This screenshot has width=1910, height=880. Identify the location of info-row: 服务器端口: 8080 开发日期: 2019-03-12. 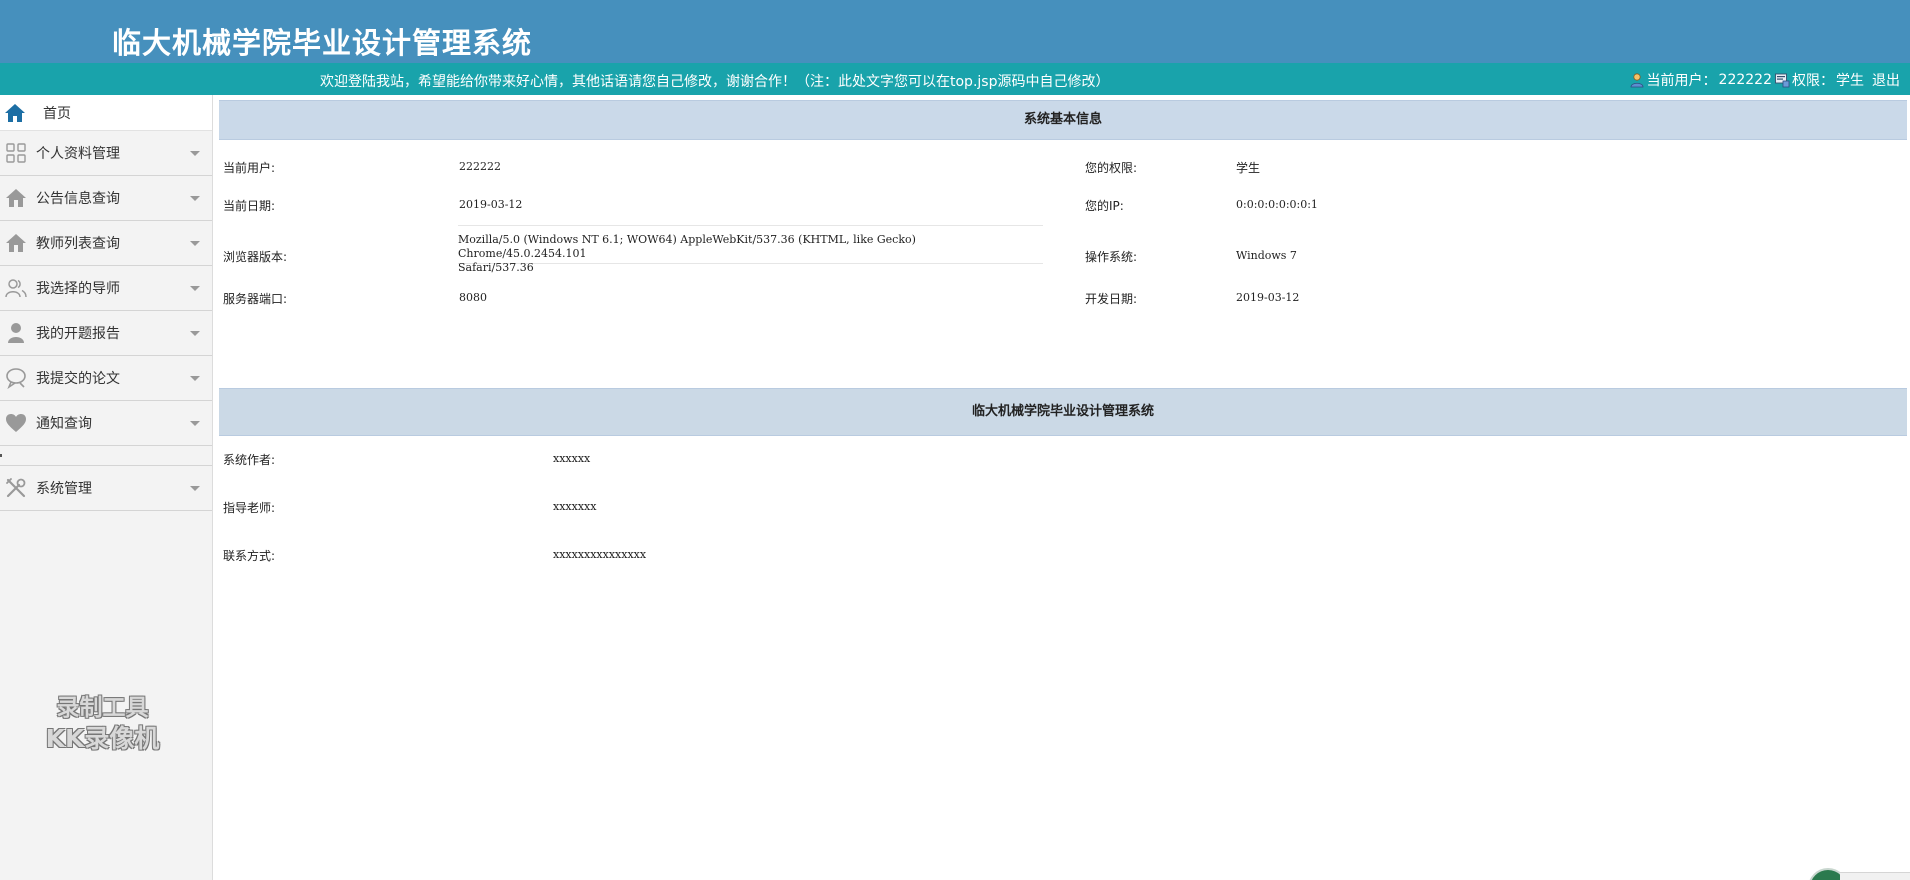
(1063, 300).